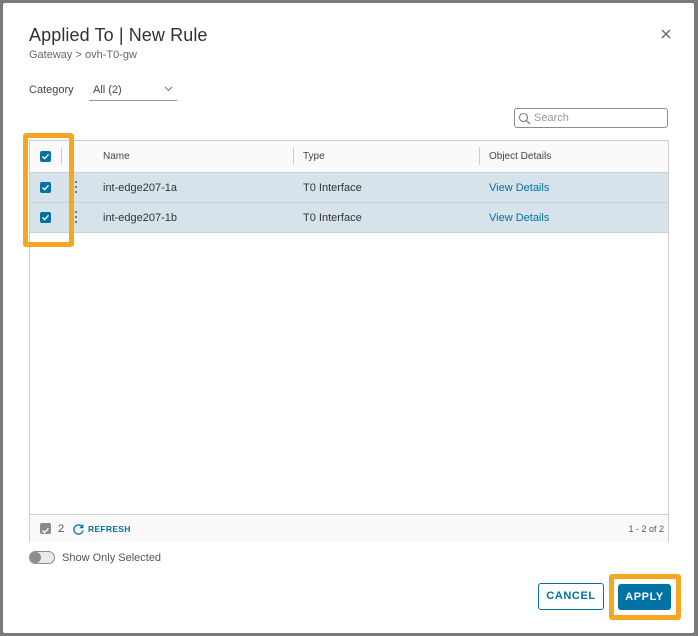 The image size is (698, 636). I want to click on category-label: Category, so click(51, 90).